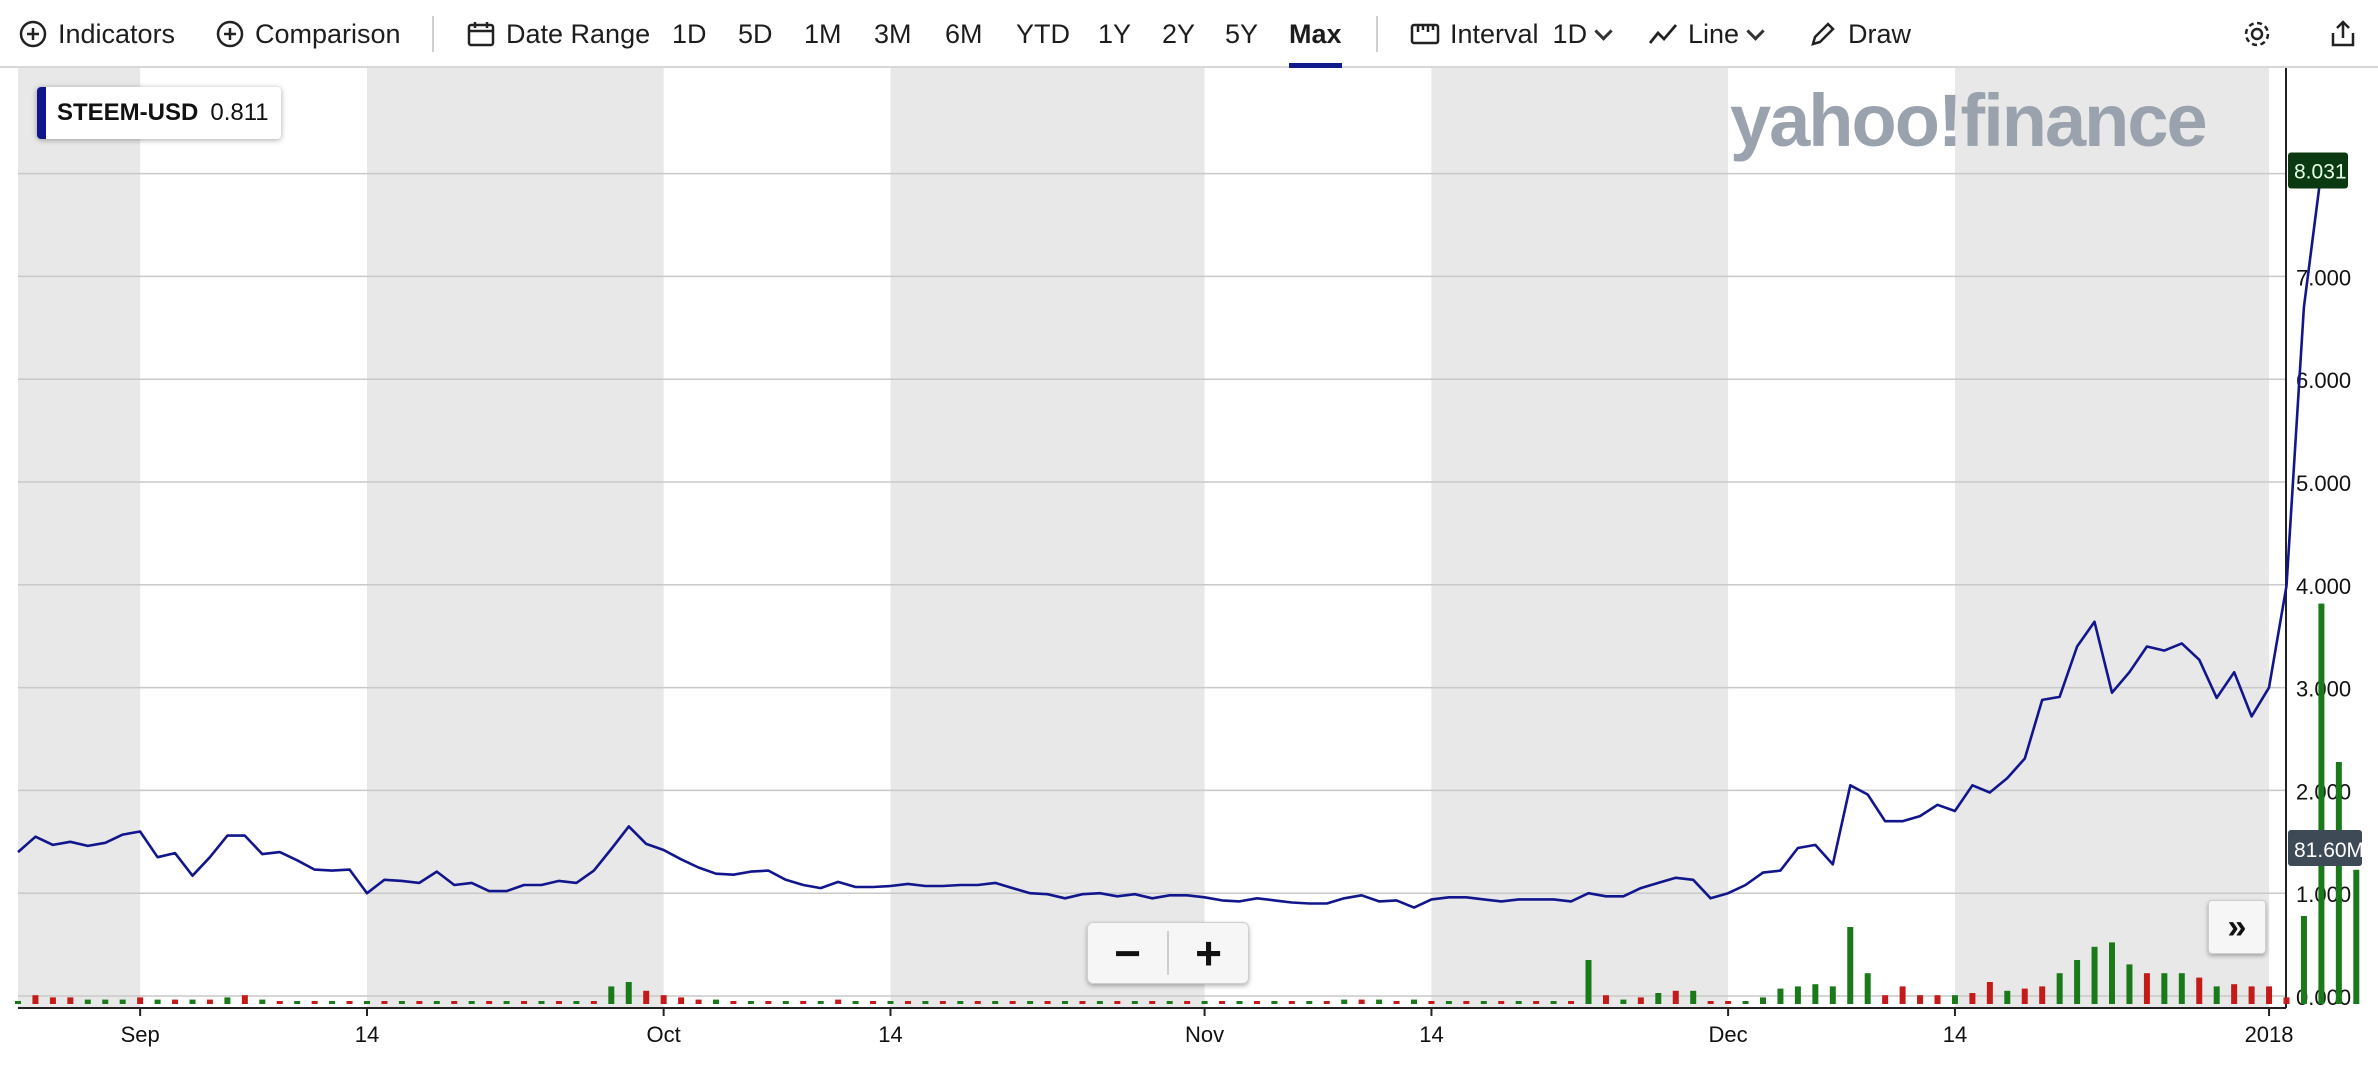 The height and width of the screenshot is (1072, 2378). What do you see at coordinates (96, 34) in the screenshot?
I see `indicators-button: Indicators` at bounding box center [96, 34].